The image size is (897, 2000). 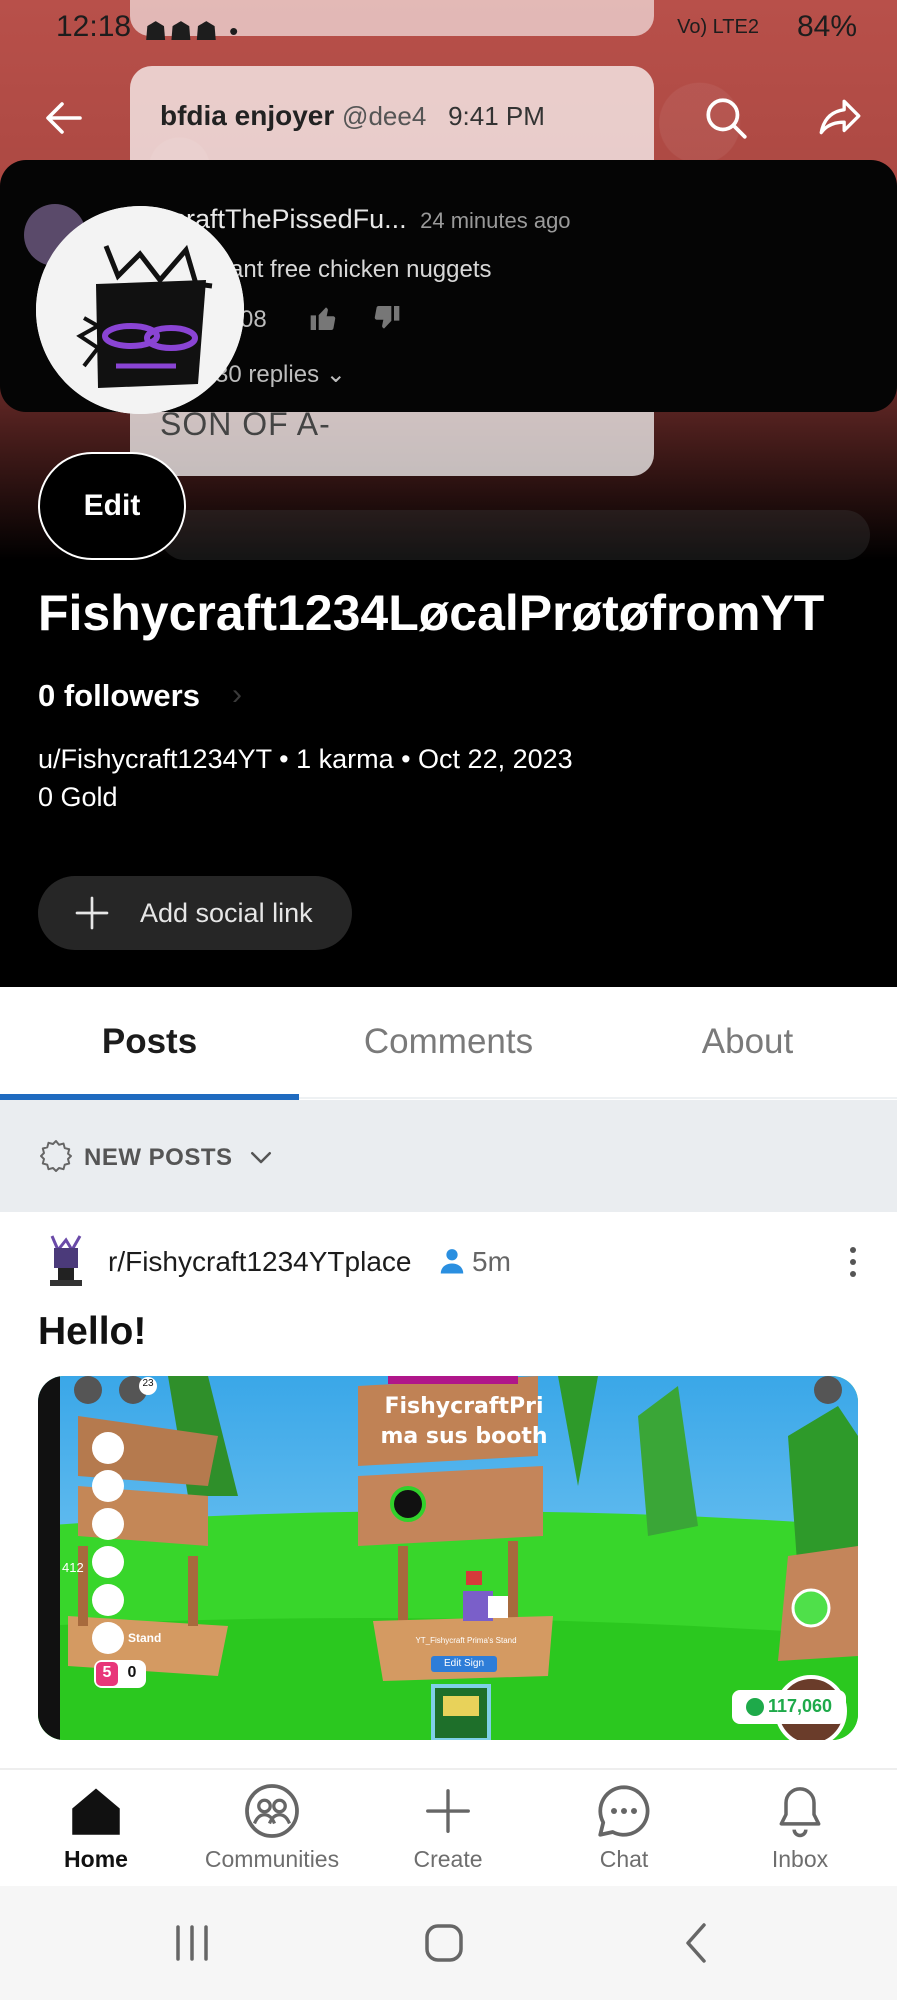 What do you see at coordinates (192, 31) in the screenshot?
I see `status-notification-icons: ☗☗☗ •` at bounding box center [192, 31].